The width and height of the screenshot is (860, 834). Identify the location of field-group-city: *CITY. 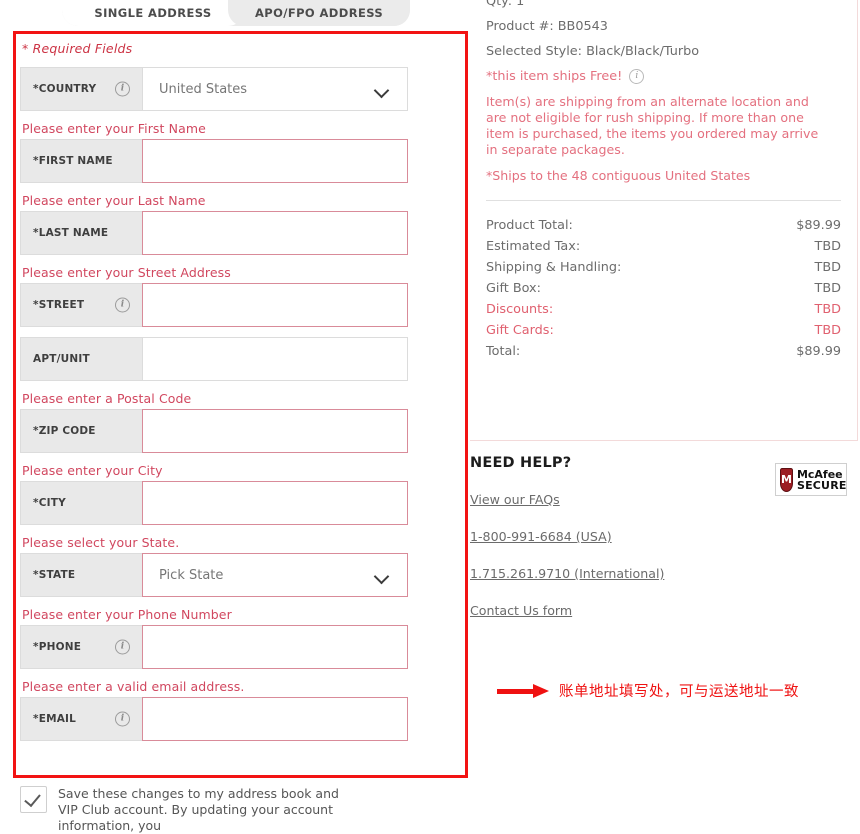
(214, 503).